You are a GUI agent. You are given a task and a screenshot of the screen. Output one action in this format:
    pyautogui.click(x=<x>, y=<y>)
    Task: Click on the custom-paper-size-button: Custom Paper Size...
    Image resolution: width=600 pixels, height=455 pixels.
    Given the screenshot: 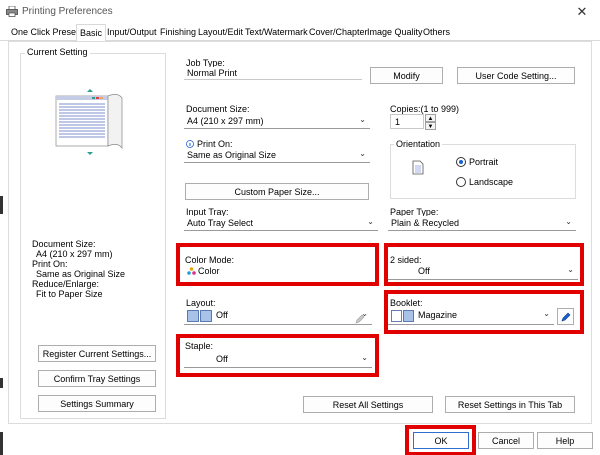 What is the action you would take?
    pyautogui.click(x=277, y=191)
    